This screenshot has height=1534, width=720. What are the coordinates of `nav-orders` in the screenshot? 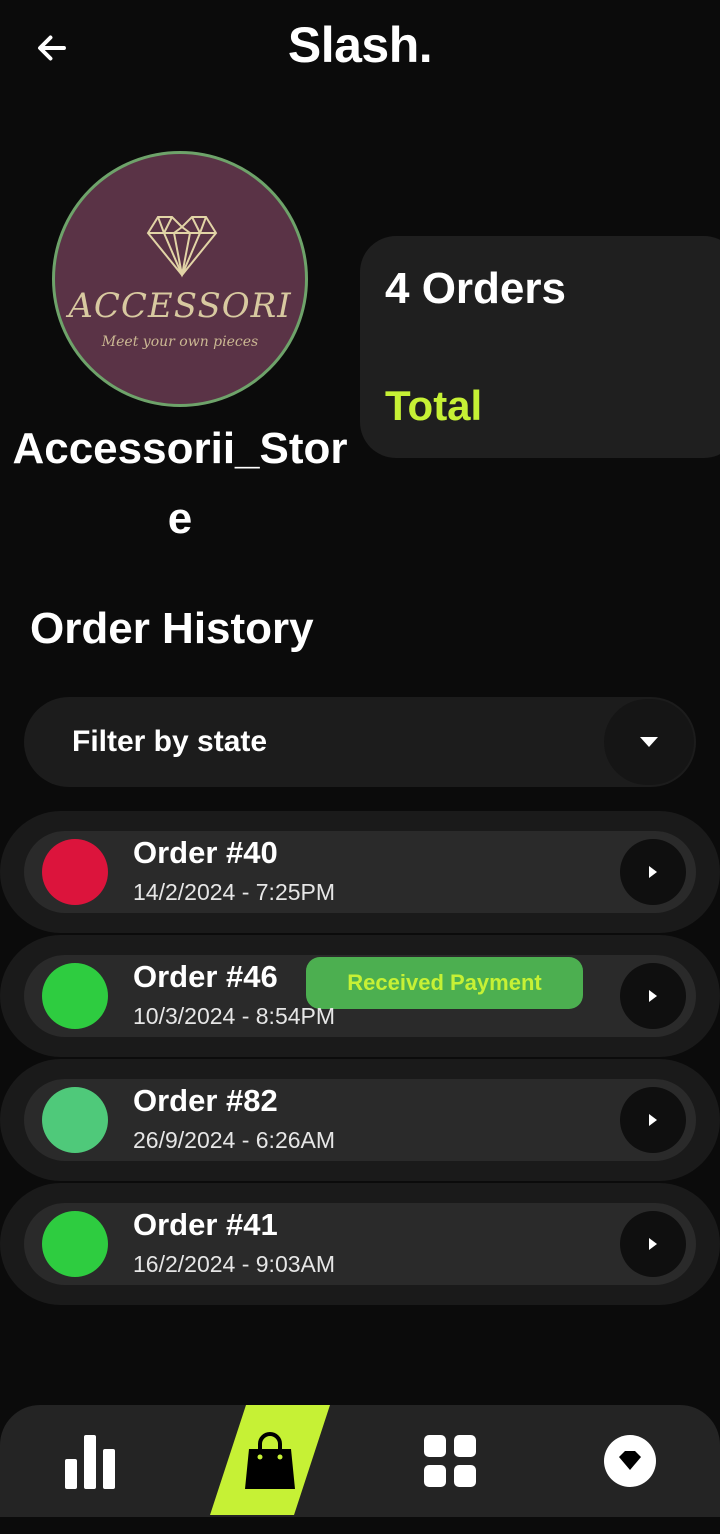 It's located at (270, 1461).